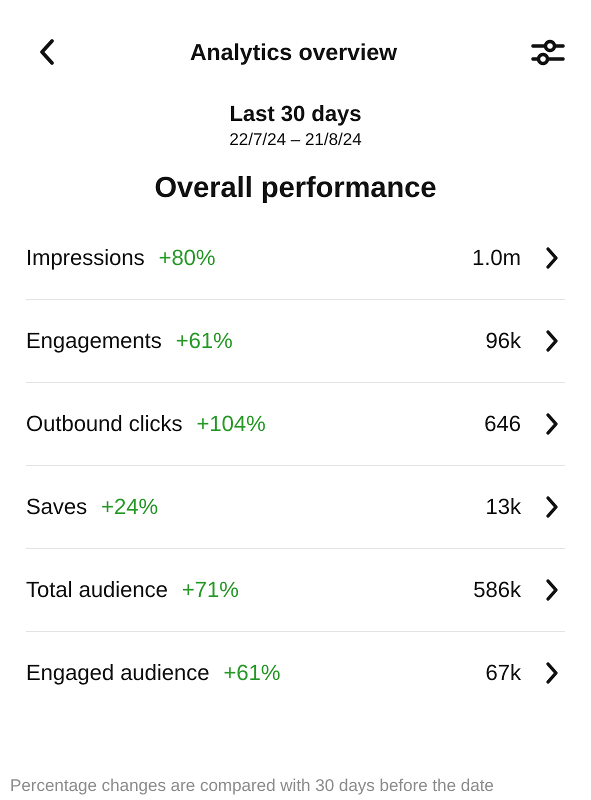  Describe the element at coordinates (503, 507) in the screenshot. I see `metric-value: 13k` at that location.